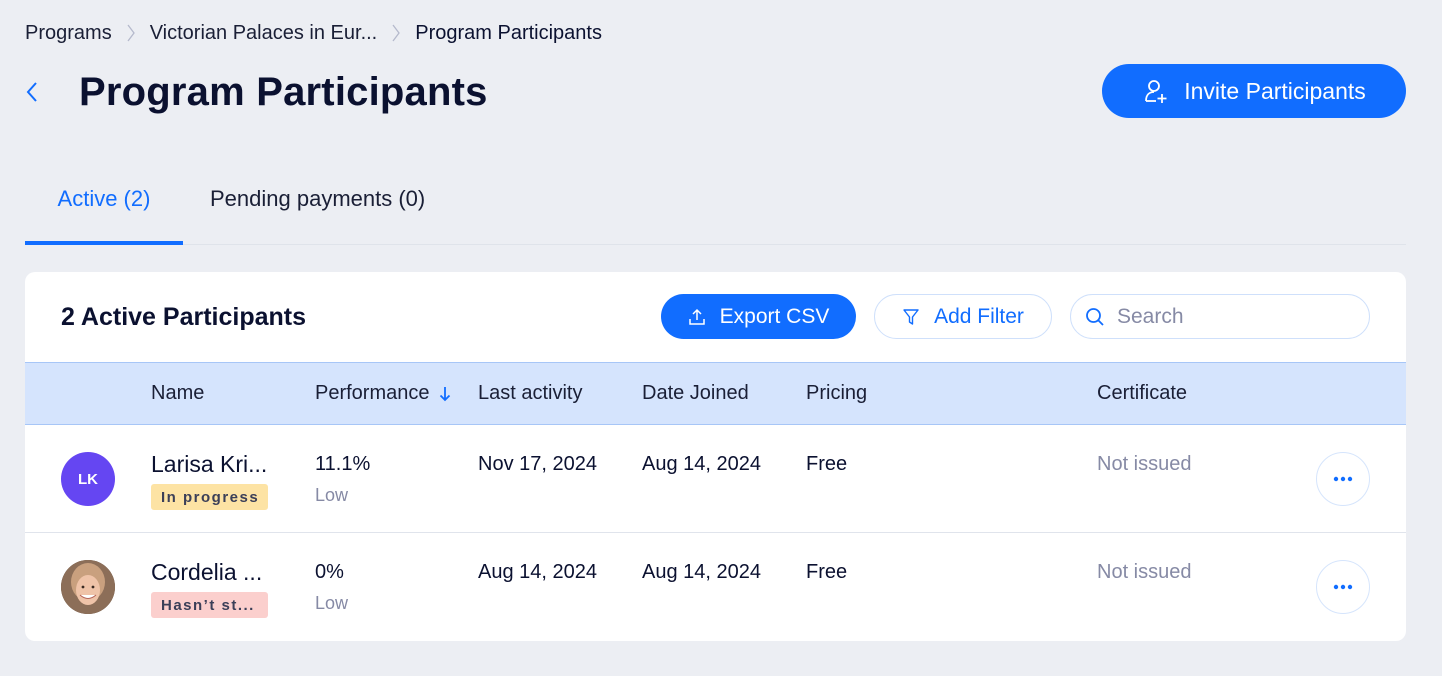  Describe the element at coordinates (979, 316) in the screenshot. I see `add-filter-label: Add Filter` at that location.